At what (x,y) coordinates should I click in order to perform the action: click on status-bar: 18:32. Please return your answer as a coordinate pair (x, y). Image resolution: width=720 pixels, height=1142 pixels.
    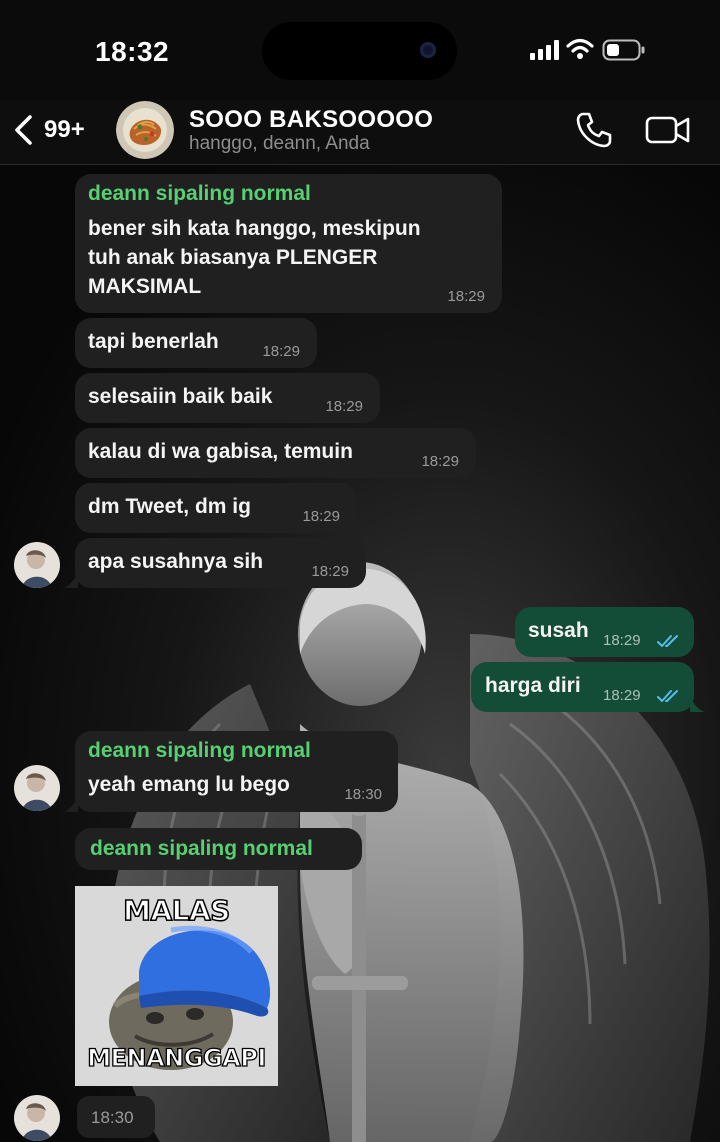
    Looking at the image, I should click on (360, 50).